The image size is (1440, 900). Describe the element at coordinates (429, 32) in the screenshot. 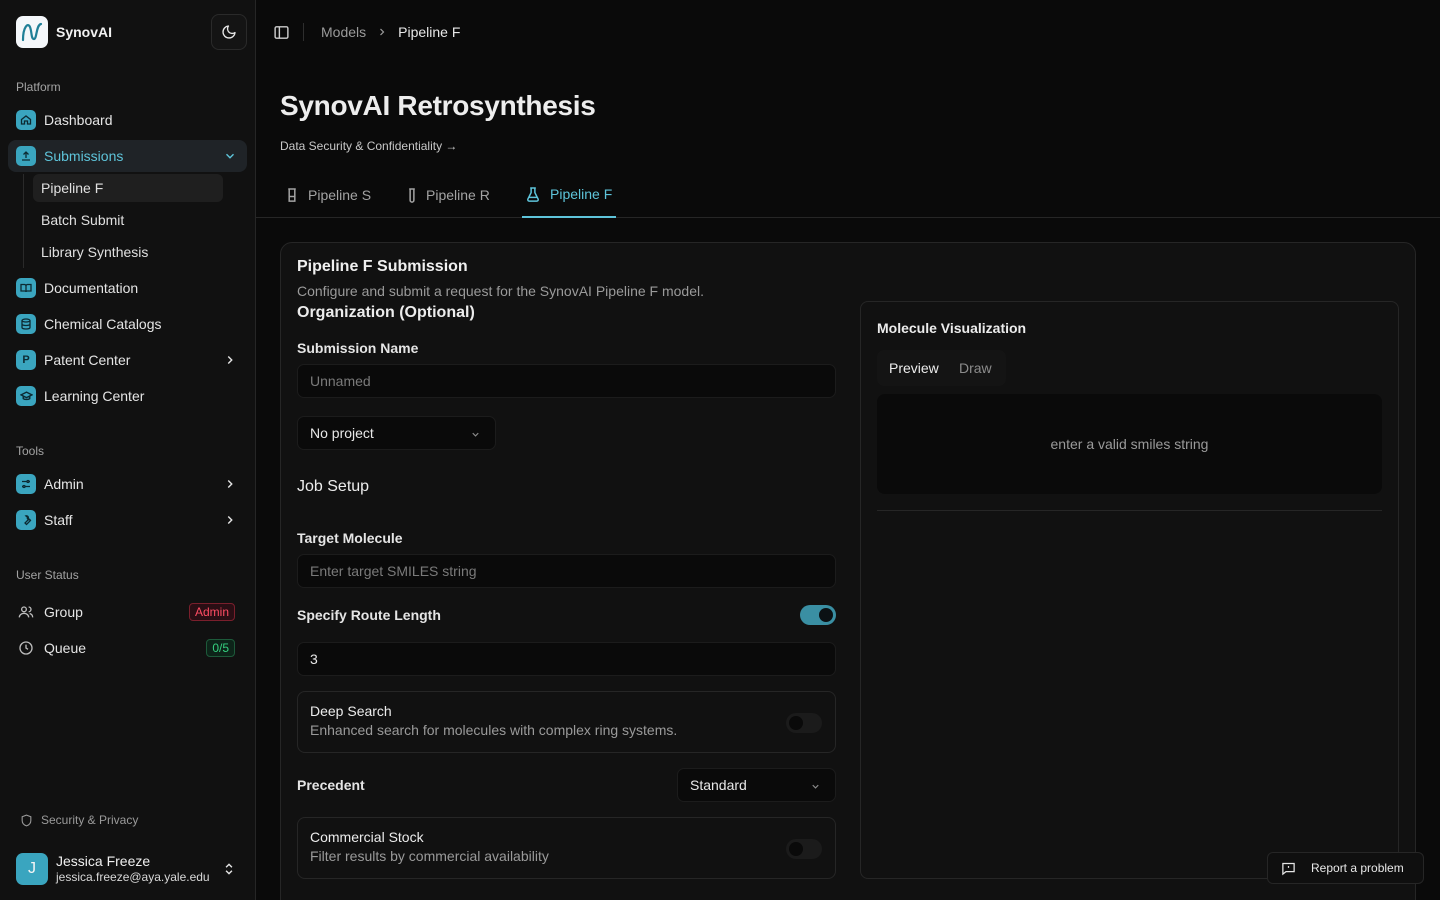

I see `breadcrumb-current: Pipeline F` at that location.